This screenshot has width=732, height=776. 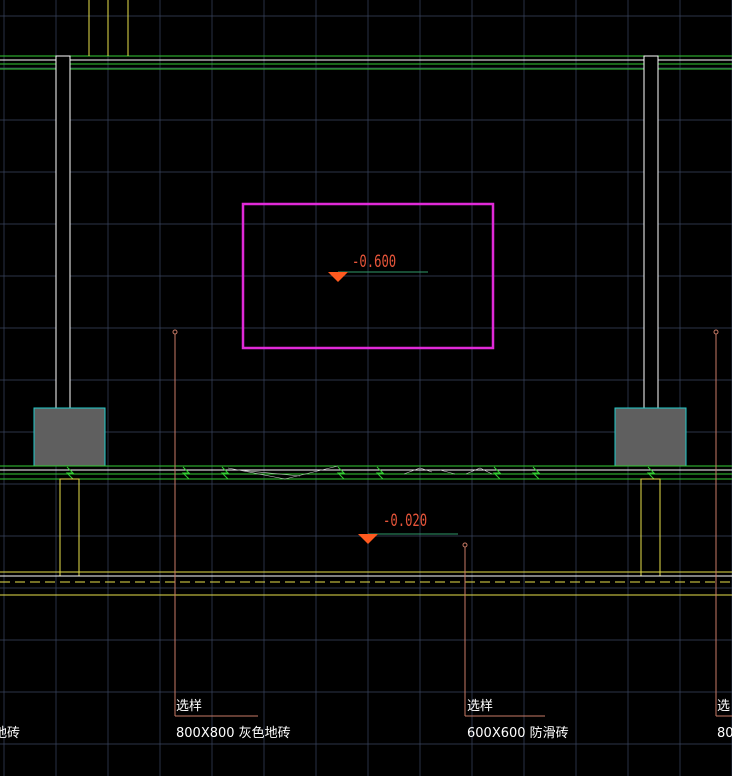 What do you see at coordinates (650, 527) in the screenshot?
I see `right-footing` at bounding box center [650, 527].